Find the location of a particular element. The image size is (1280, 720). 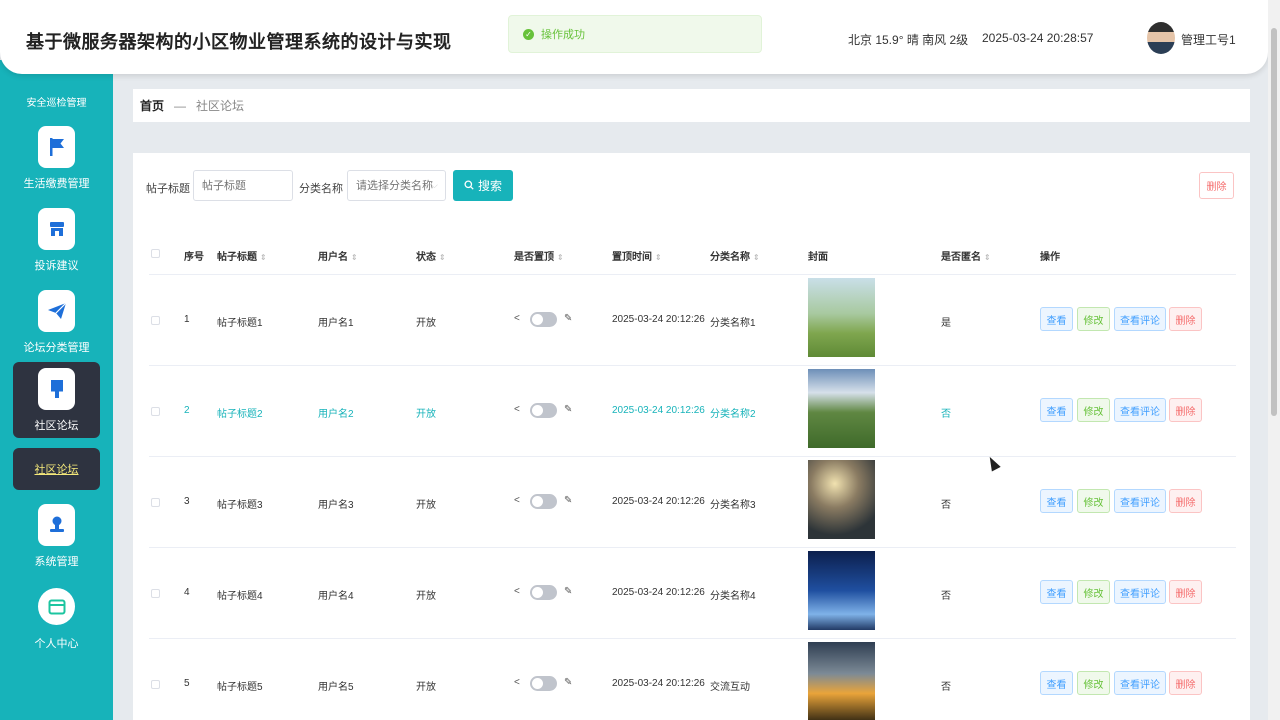

sidebar-item-forum-category: 论坛分类管理 is located at coordinates (56, 322).